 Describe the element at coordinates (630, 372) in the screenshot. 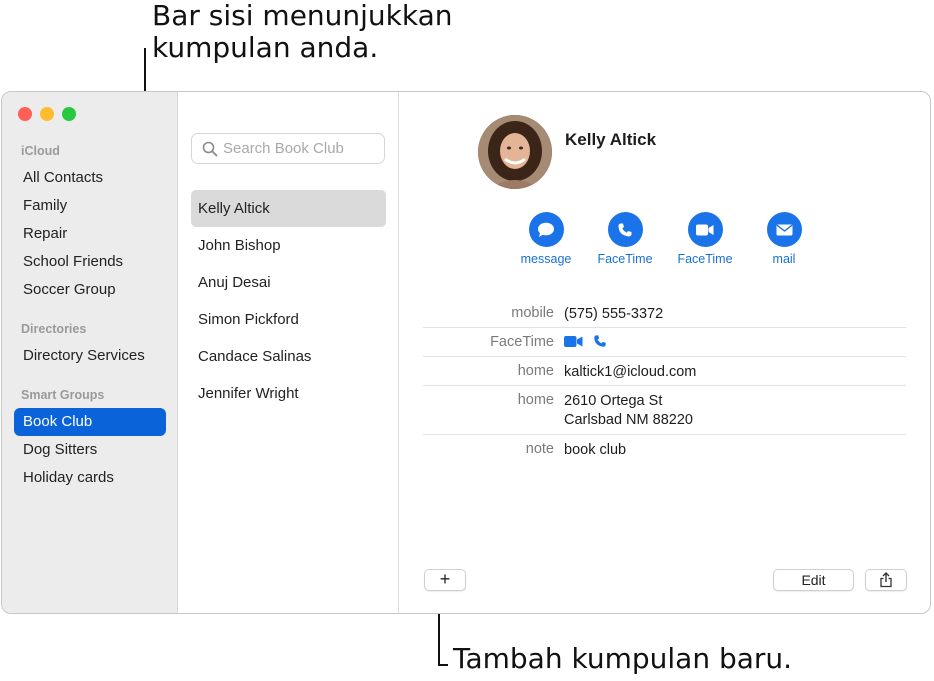

I see `email-value: kaltick1@icloud.com` at that location.